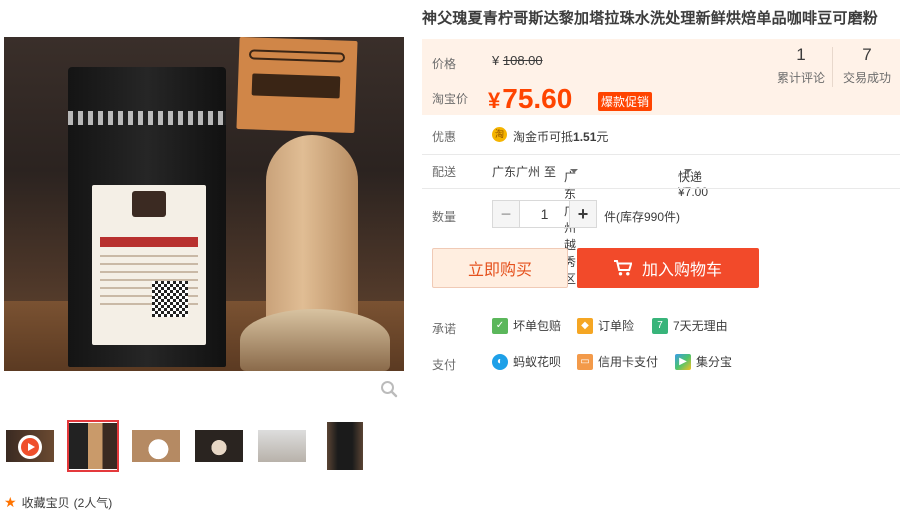 The height and width of the screenshot is (517, 905). I want to click on shipping-label: 配送, so click(444, 172).